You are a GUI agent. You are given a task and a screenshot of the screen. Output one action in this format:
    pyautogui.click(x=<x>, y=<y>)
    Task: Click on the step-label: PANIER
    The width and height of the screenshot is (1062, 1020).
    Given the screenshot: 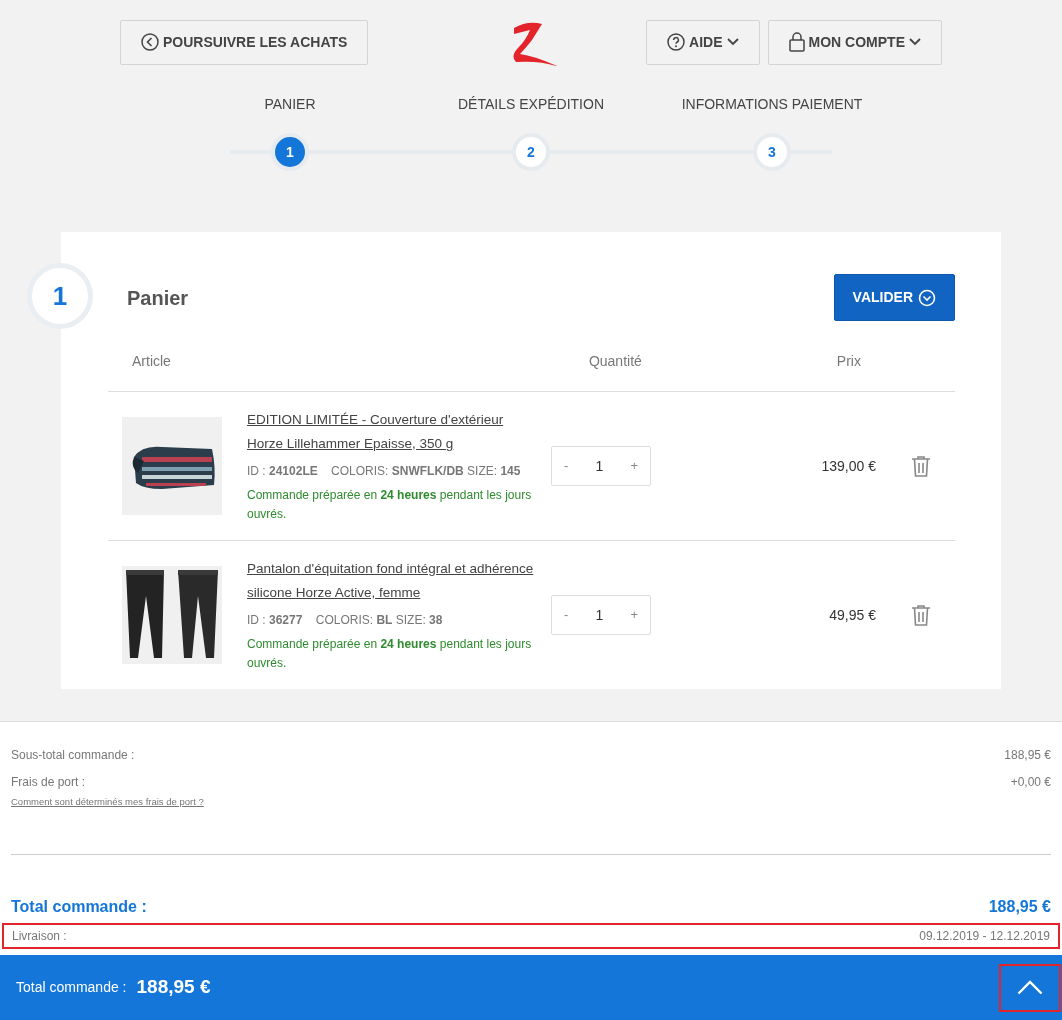 What is the action you would take?
    pyautogui.click(x=290, y=104)
    